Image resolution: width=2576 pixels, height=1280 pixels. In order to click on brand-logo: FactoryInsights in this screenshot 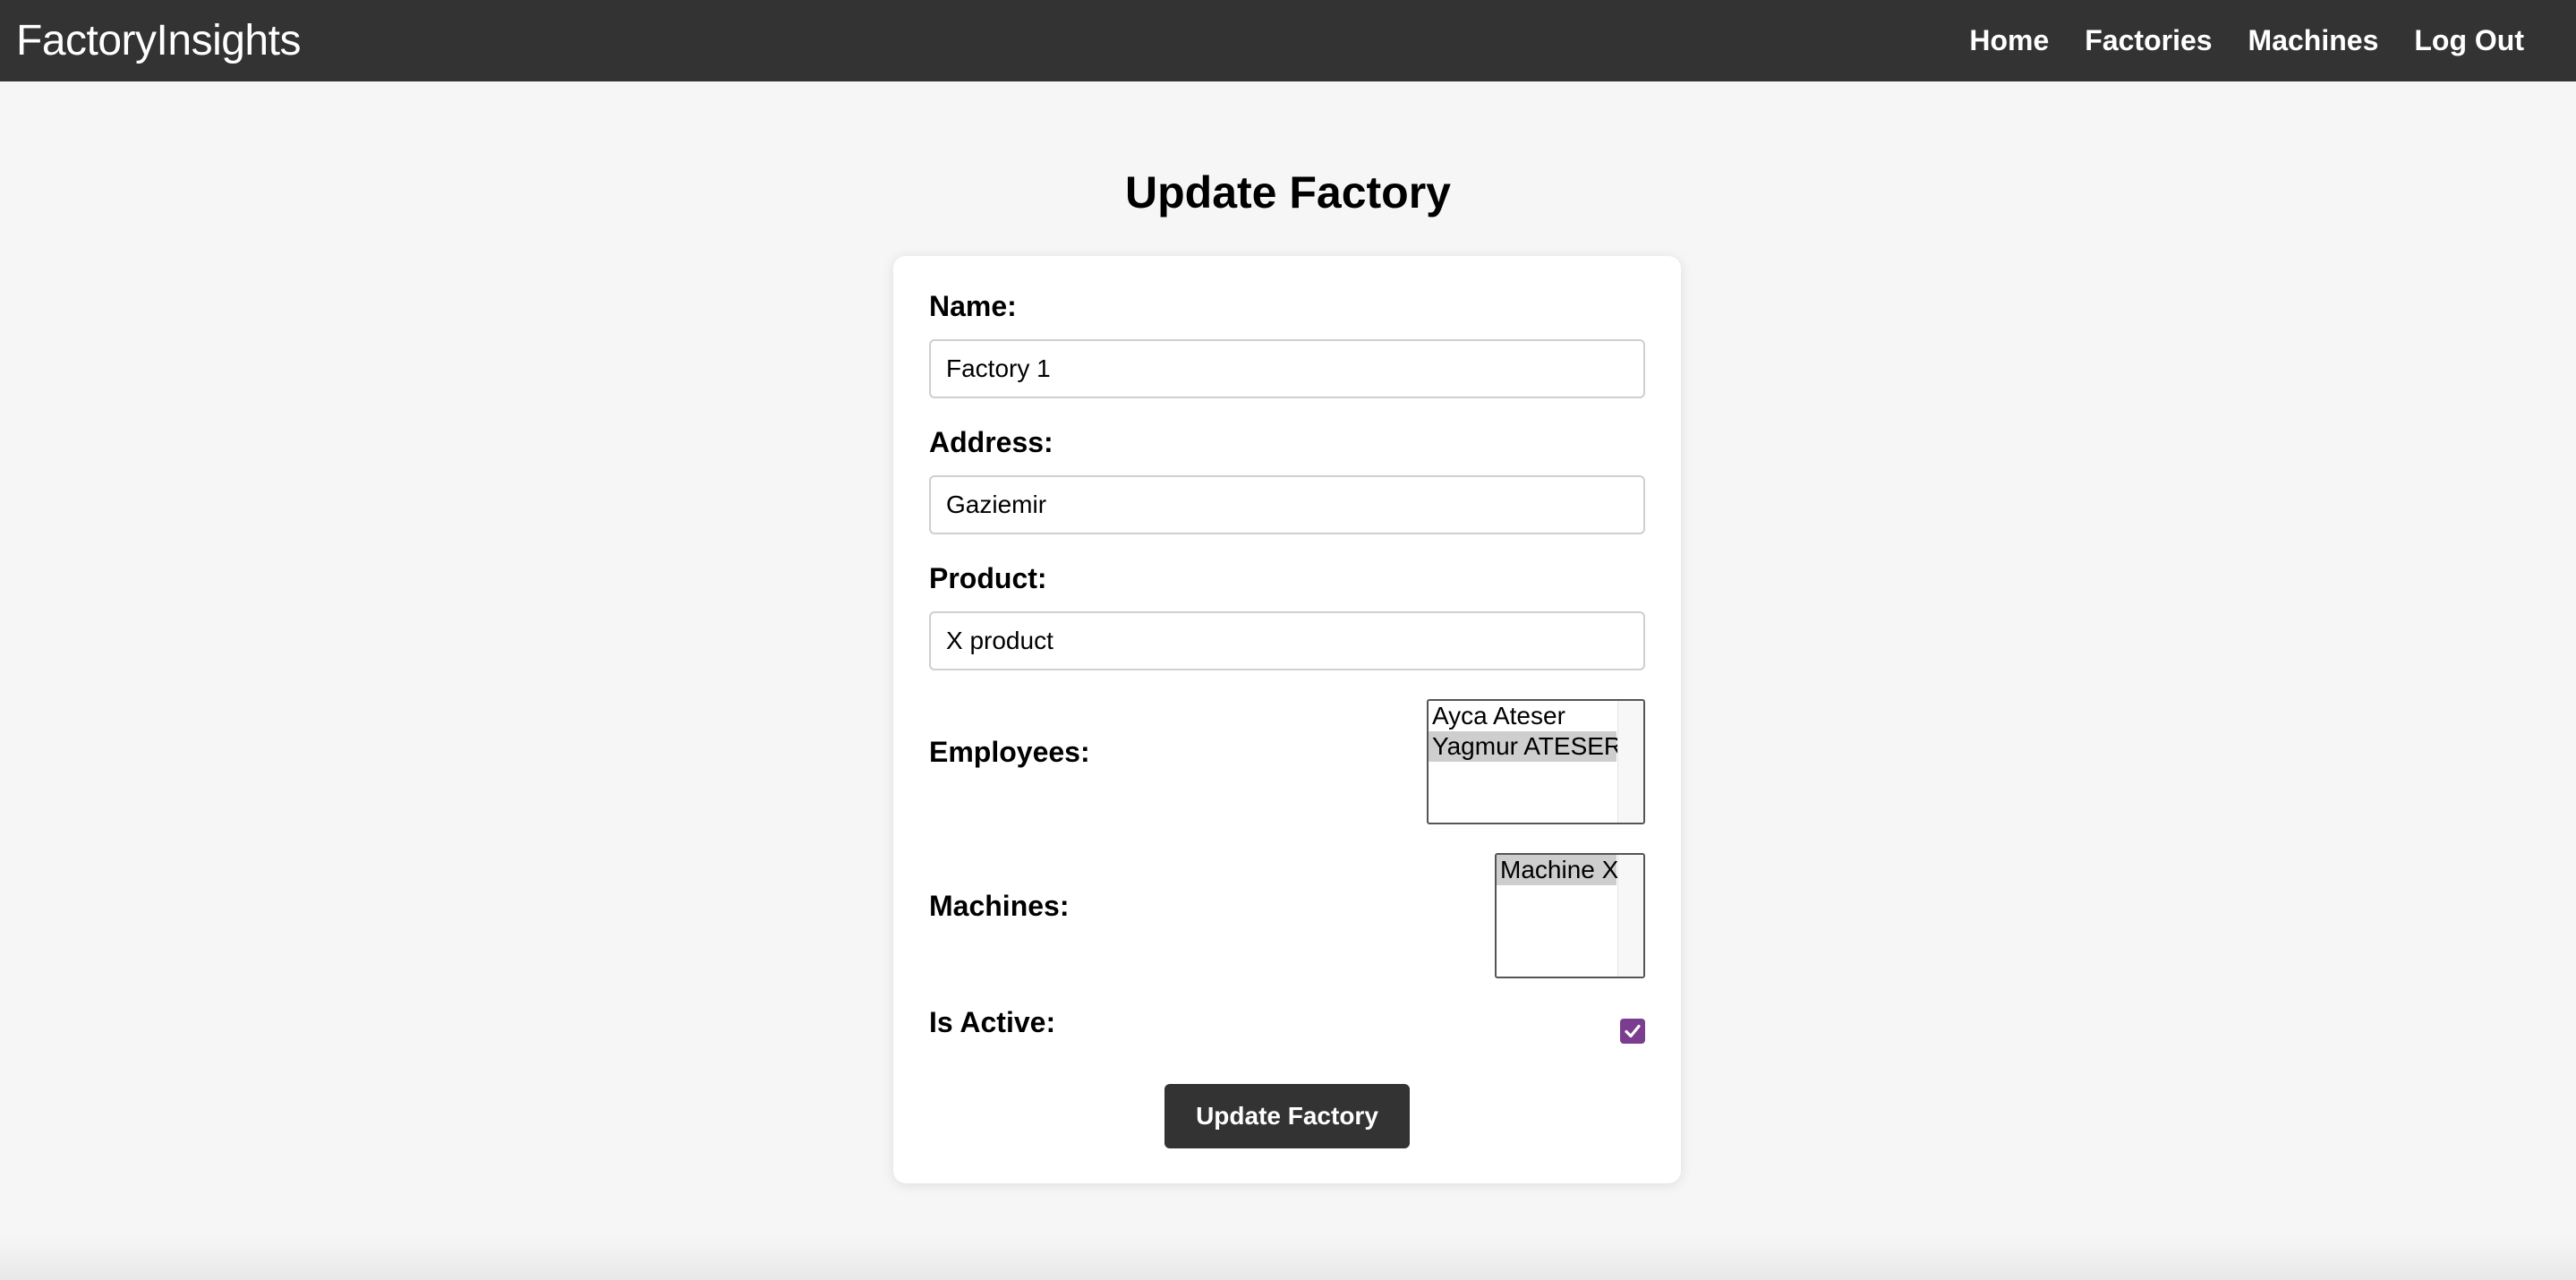, I will do `click(158, 40)`.